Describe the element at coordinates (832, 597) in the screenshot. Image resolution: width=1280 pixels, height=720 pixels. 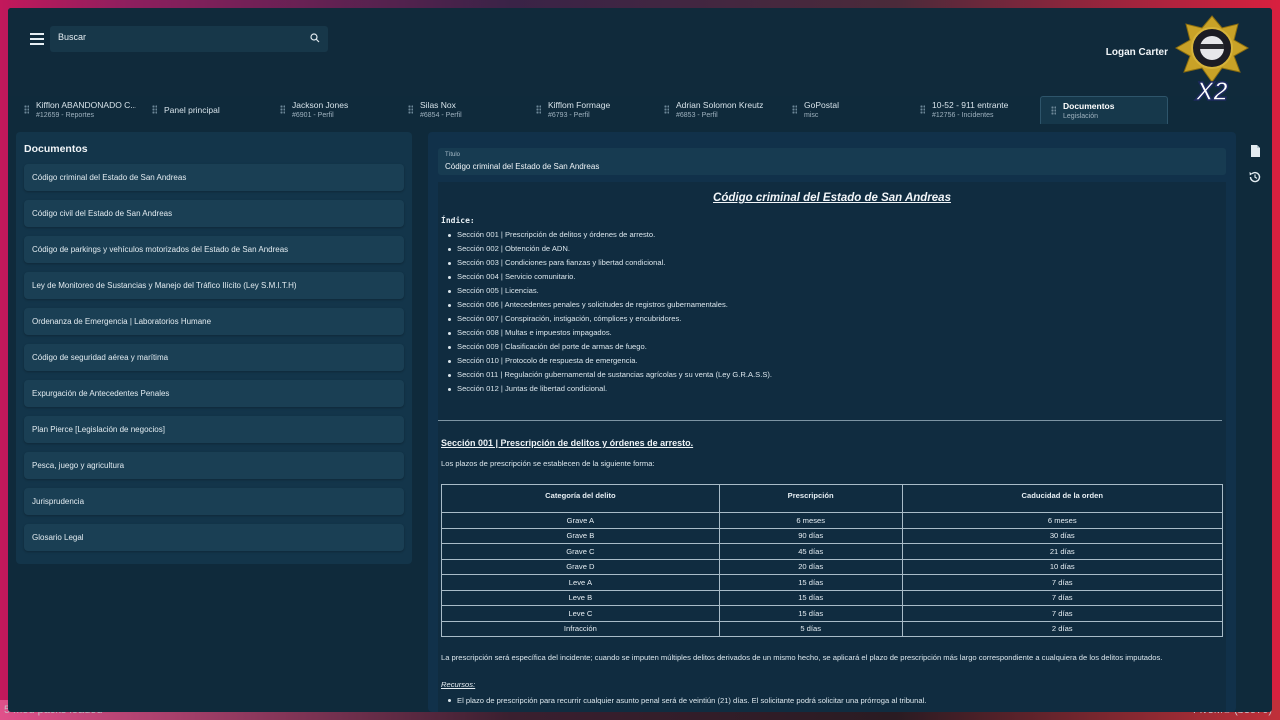
I see `table-row: Leve B 15 días 7 días` at that location.